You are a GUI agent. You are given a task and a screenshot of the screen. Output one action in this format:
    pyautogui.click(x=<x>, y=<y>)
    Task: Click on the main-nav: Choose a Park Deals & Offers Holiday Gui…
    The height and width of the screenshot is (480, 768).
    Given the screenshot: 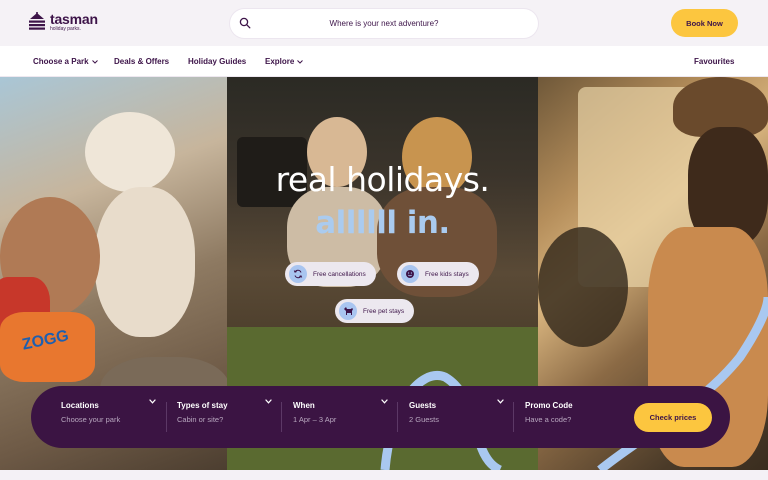 What is the action you would take?
    pyautogui.click(x=384, y=61)
    